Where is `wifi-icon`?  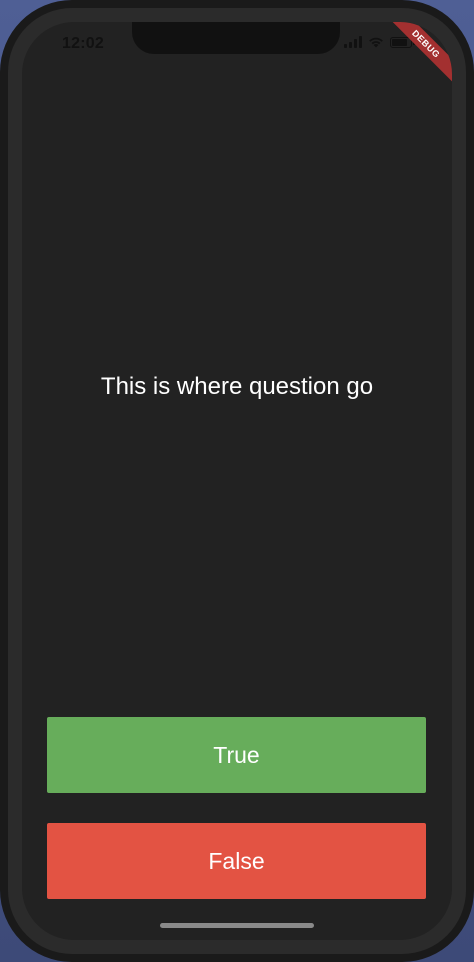
wifi-icon is located at coordinates (376, 42).